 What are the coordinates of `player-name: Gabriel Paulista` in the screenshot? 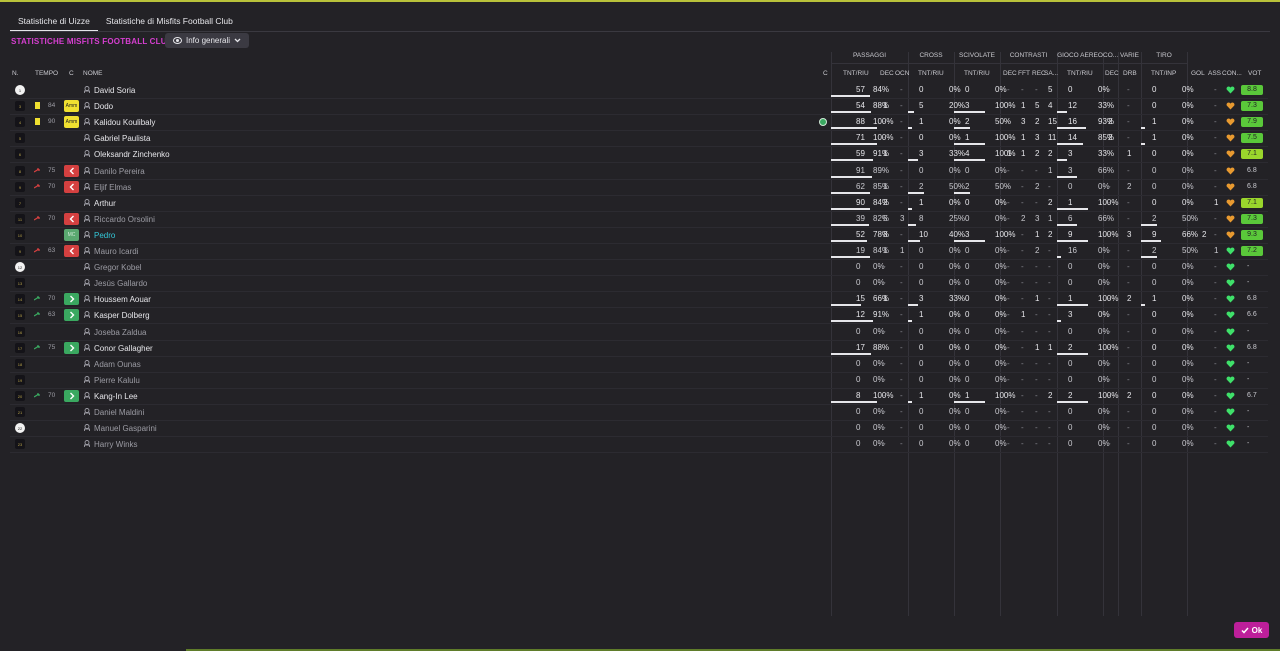 It's located at (122, 138).